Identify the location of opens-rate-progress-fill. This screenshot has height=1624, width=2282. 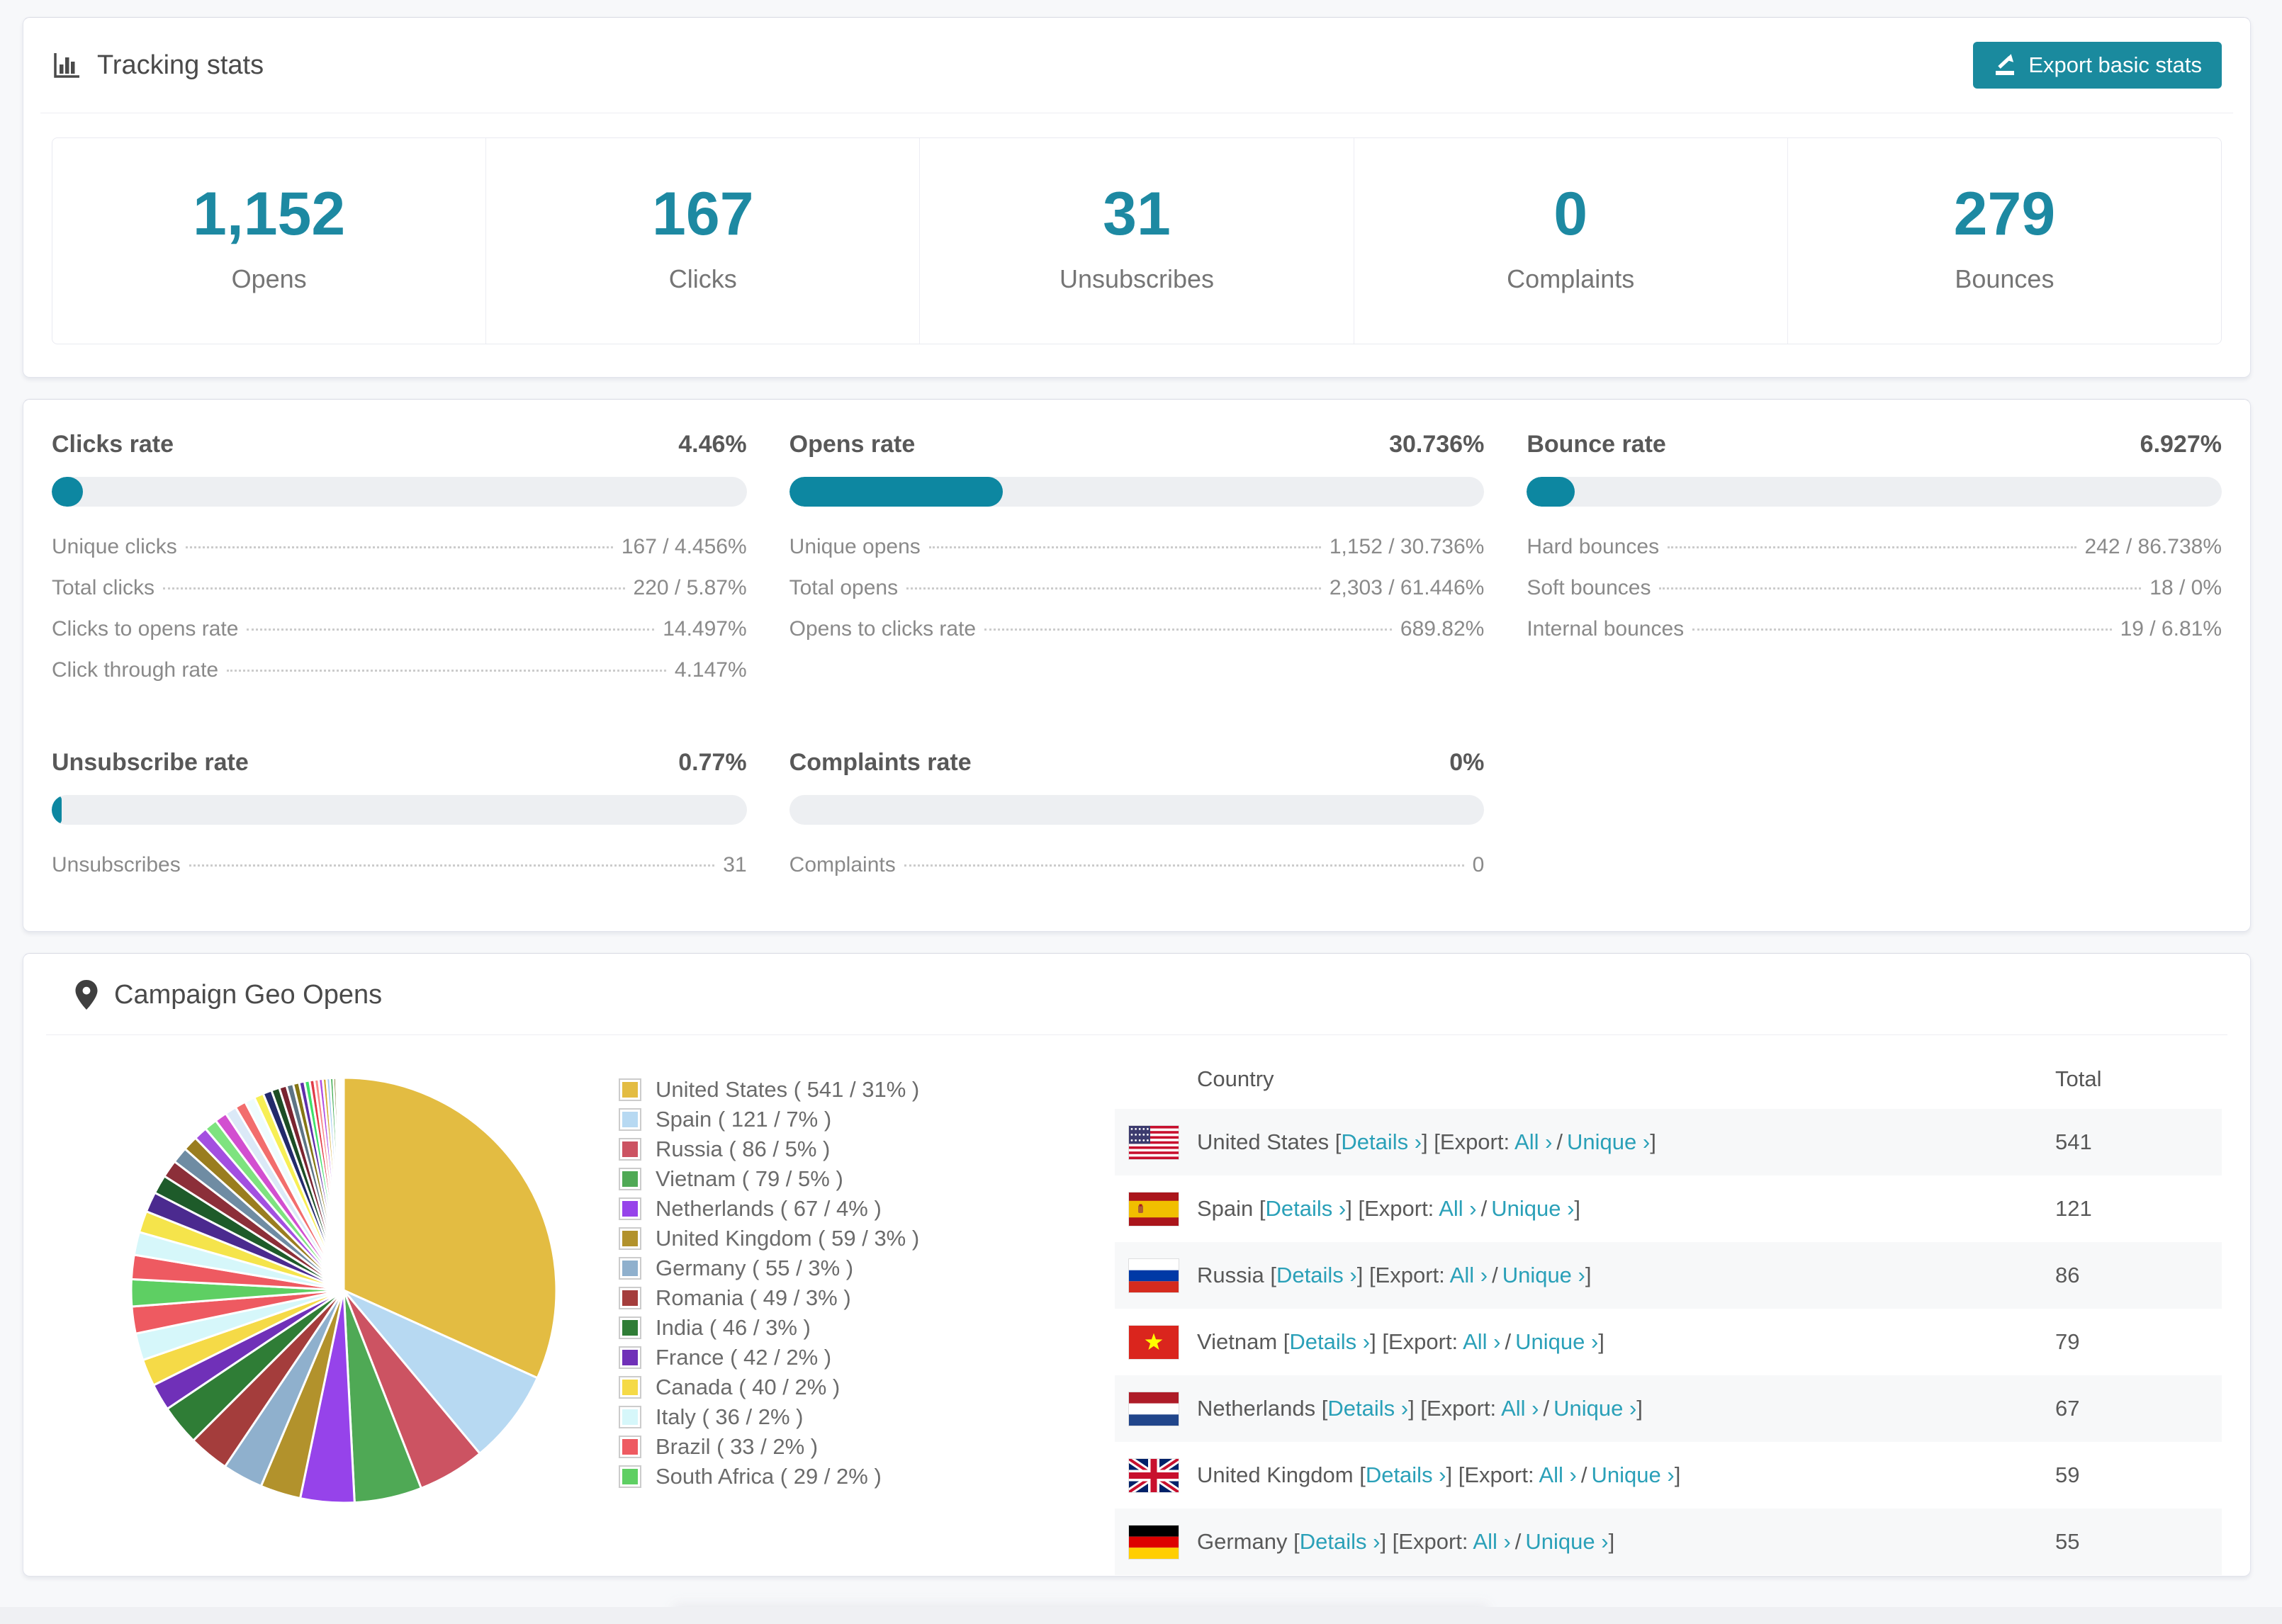
(896, 492).